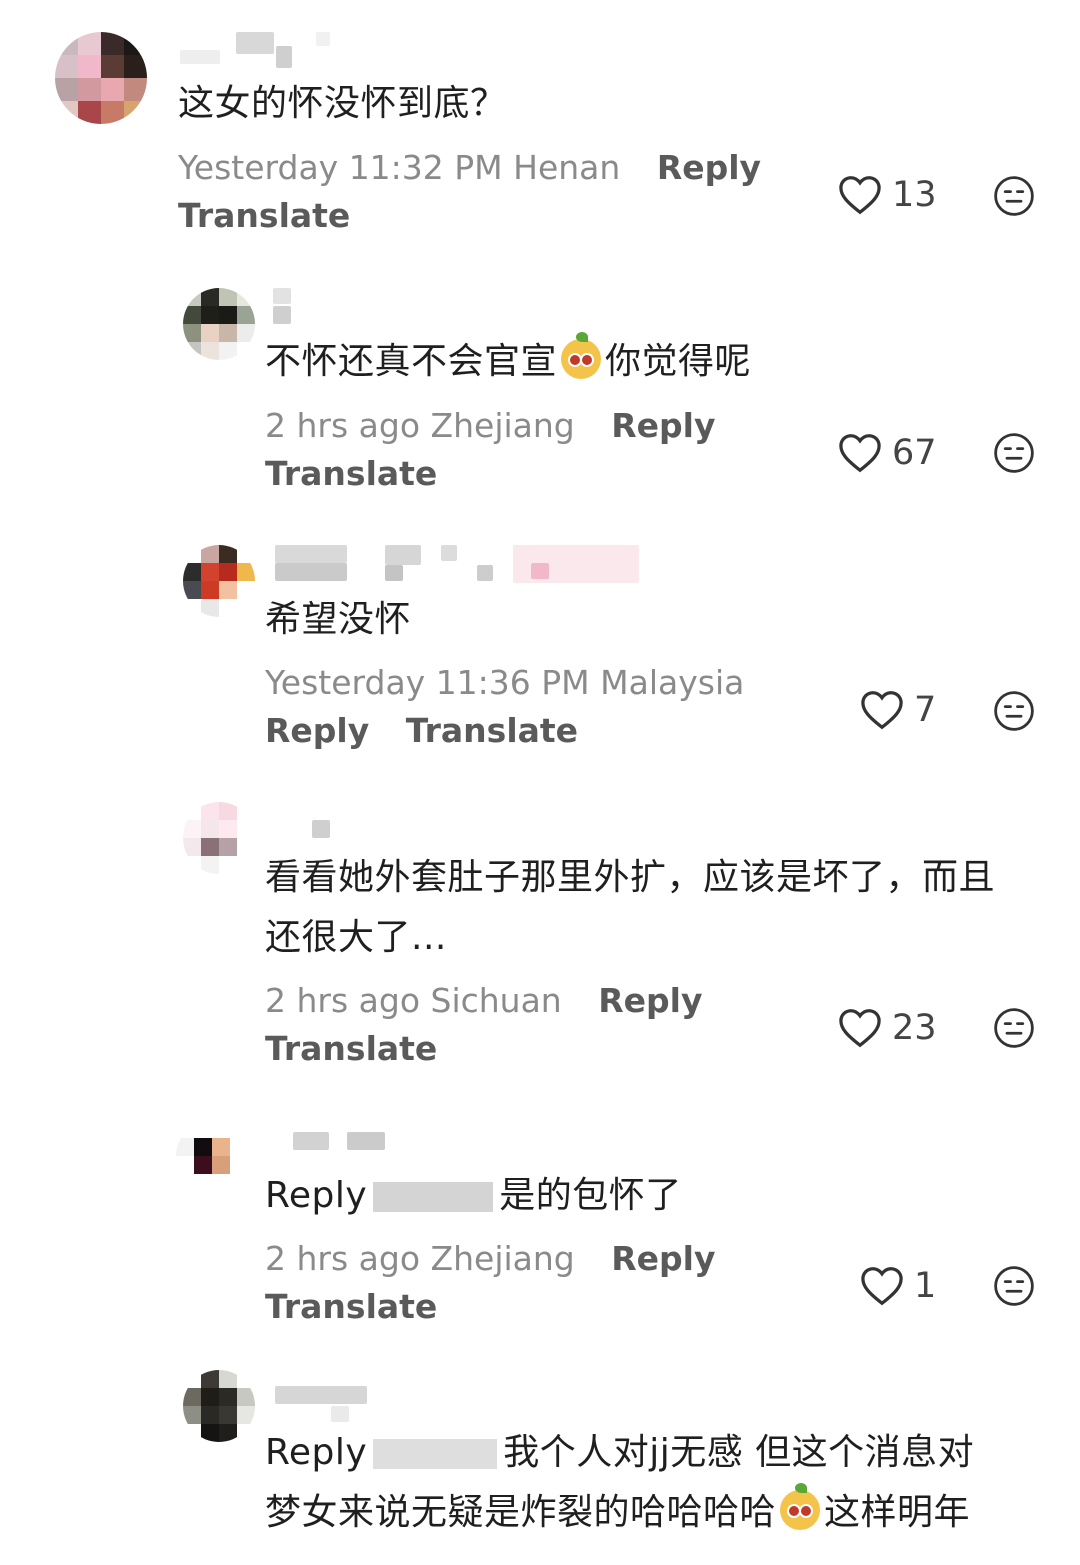  What do you see at coordinates (630, 877) in the screenshot?
I see `comment-text-line: 看看她外套肚子那里外扩，应该是坏了，而且` at bounding box center [630, 877].